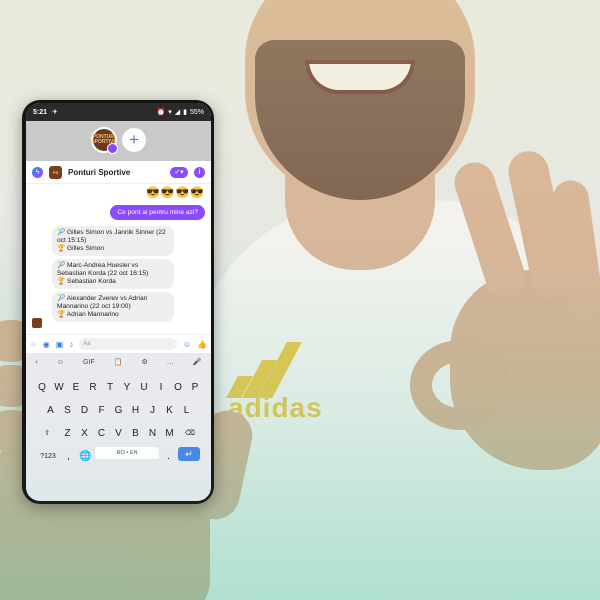 Image resolution: width=600 pixels, height=600 pixels. Describe the element at coordinates (190, 433) in the screenshot. I see `backspace-key-icon: ⌫` at that location.